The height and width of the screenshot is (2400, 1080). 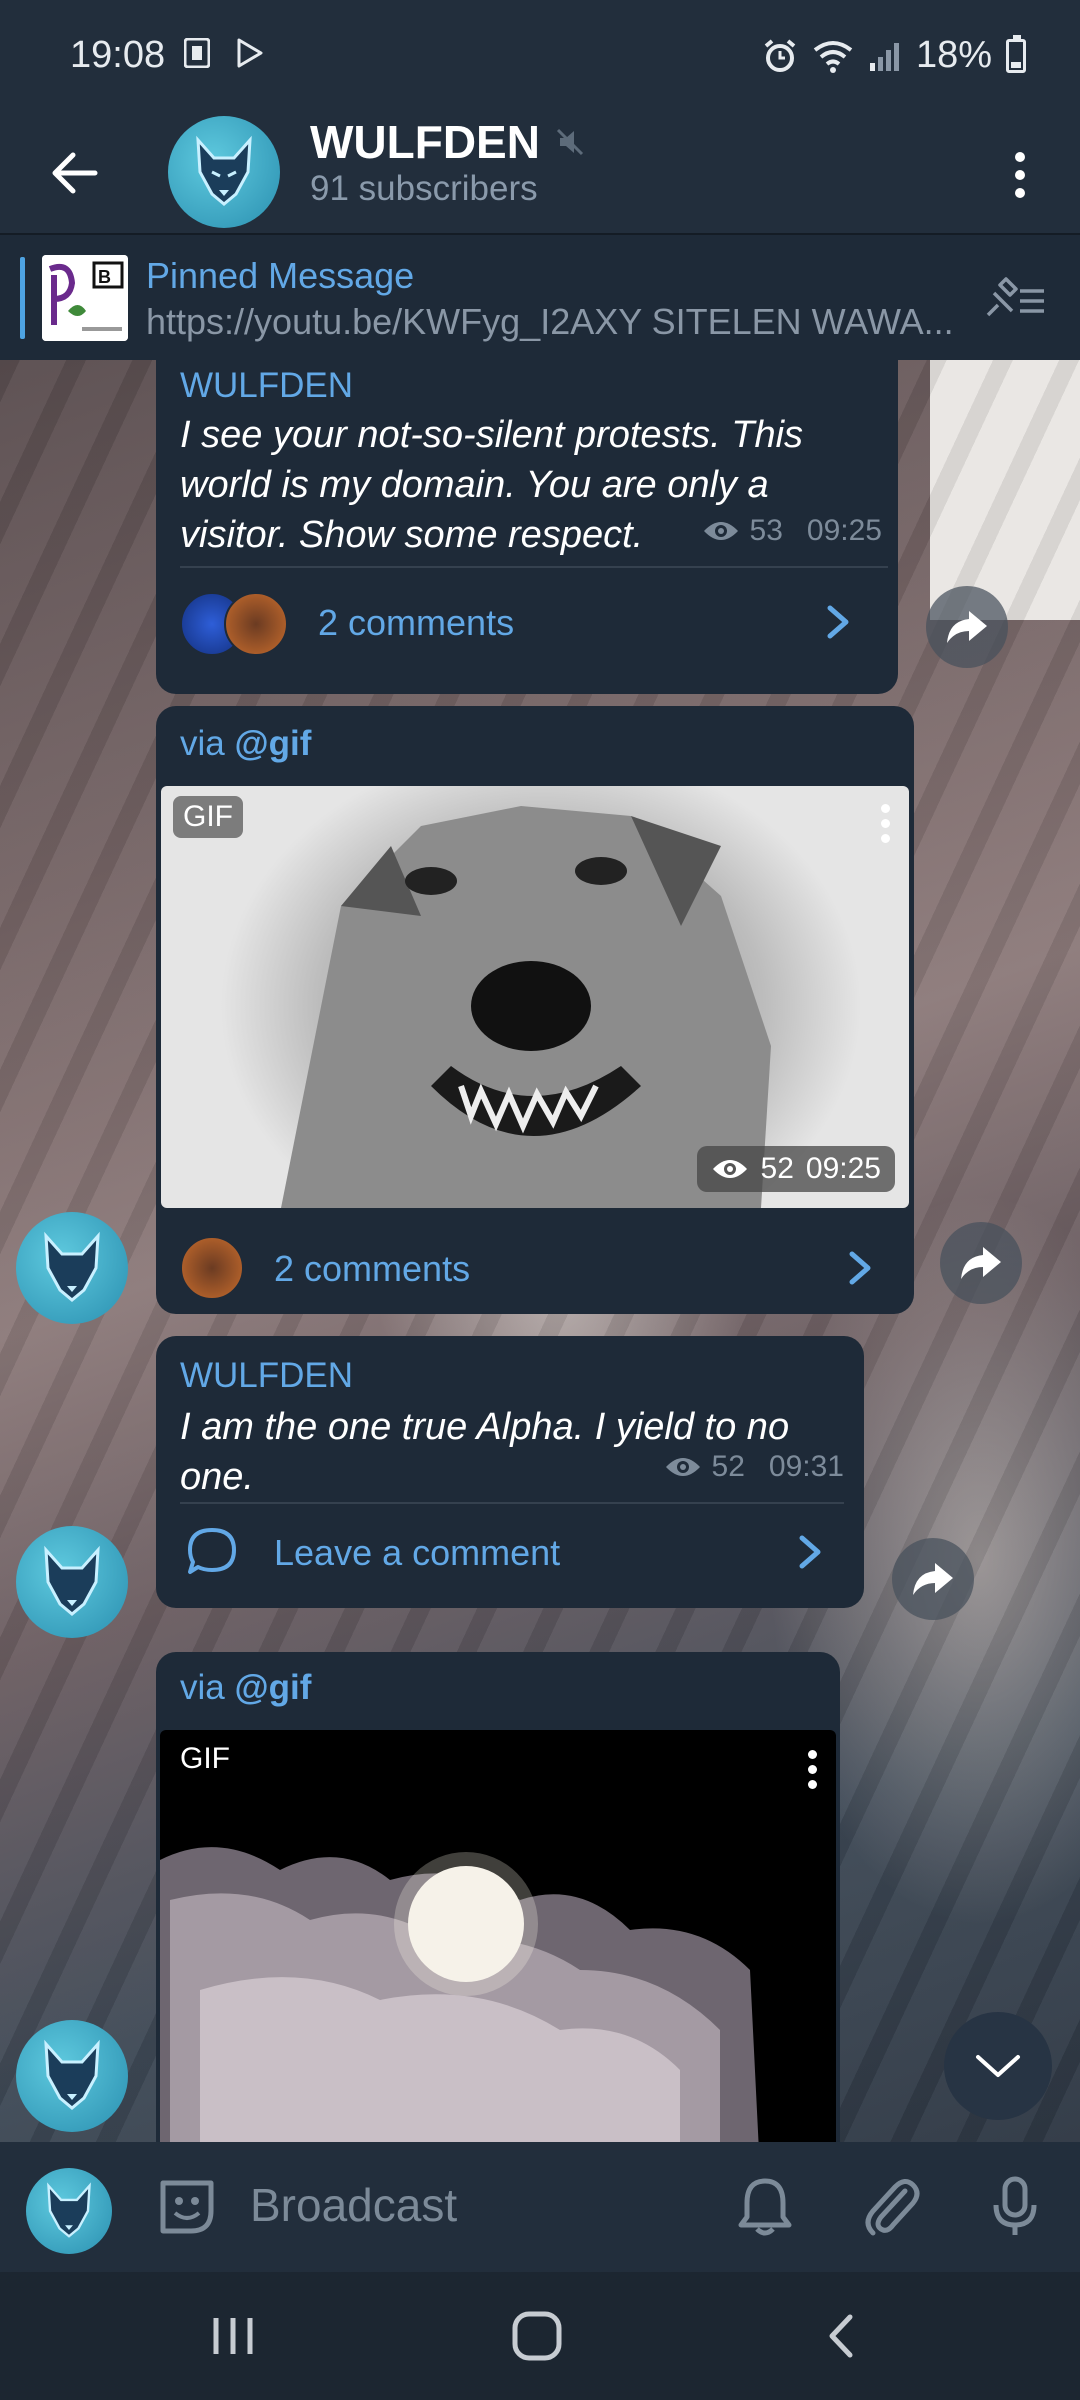 I want to click on pinned-list-button, so click(x=1015, y=301).